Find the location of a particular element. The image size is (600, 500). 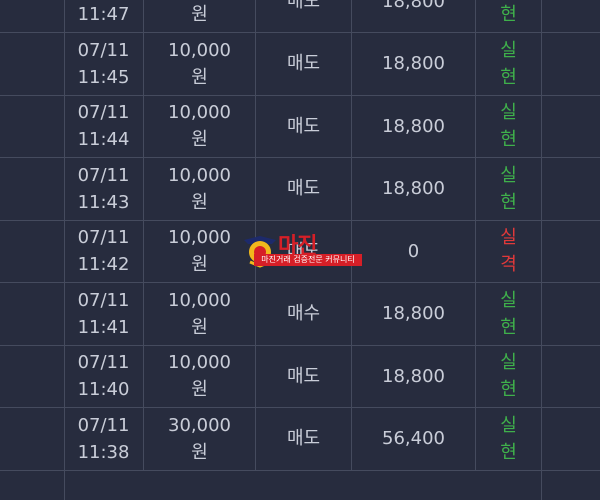

time-cell: 07/11 11:40 is located at coordinates (104, 376).